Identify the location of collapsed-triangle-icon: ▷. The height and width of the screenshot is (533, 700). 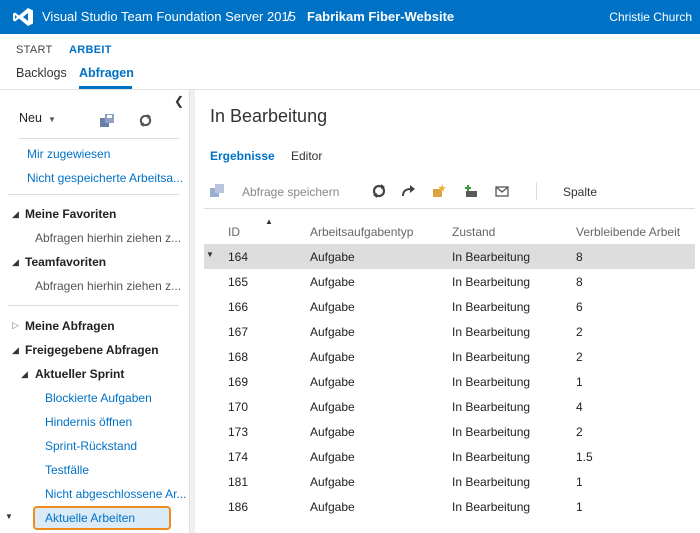
(15, 325).